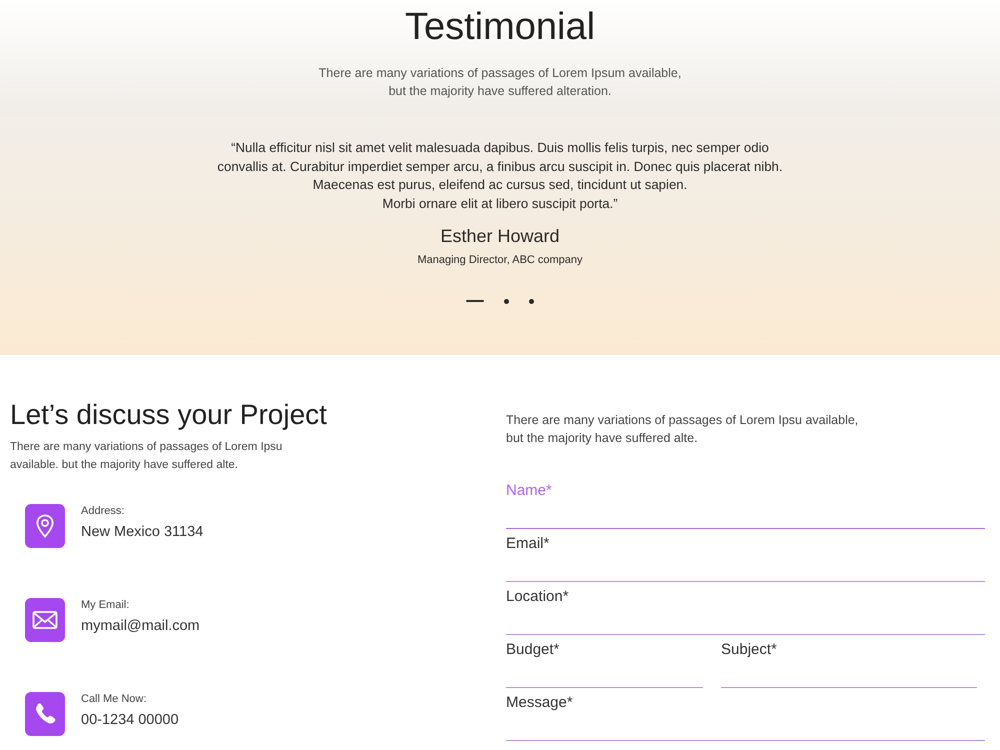 Image resolution: width=1000 pixels, height=750 pixels. I want to click on info-value: New Mexico 31134, so click(142, 532).